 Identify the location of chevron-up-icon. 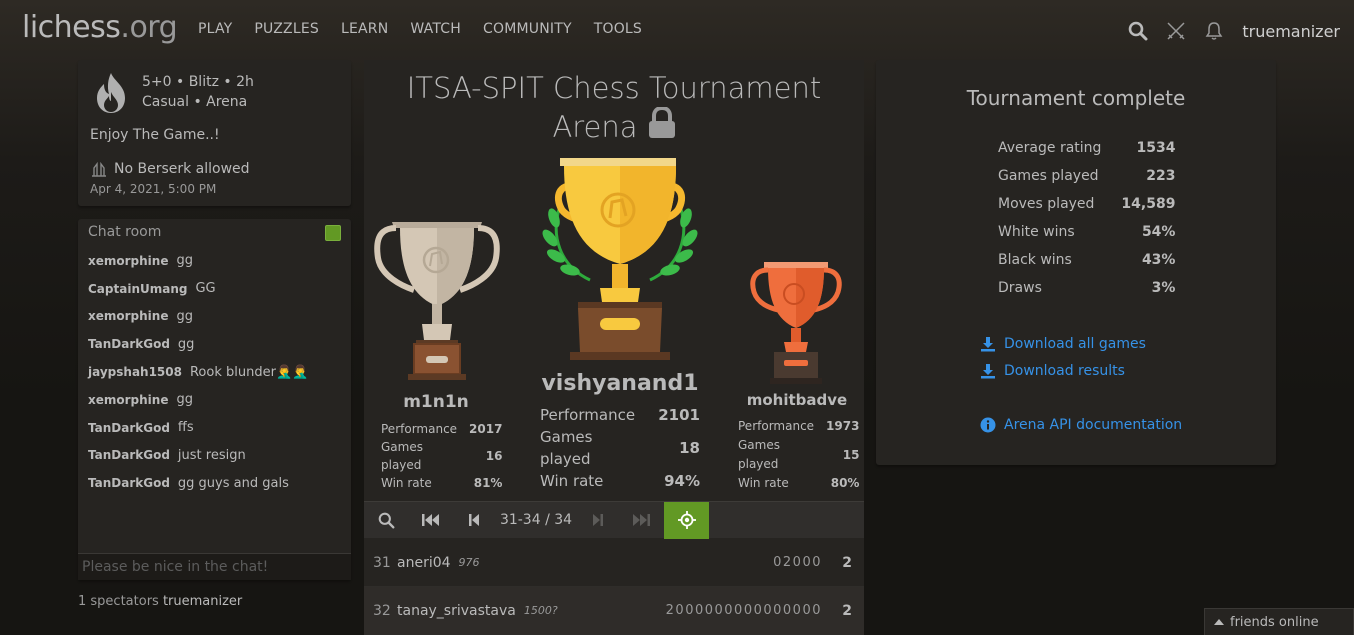
(1219, 622).